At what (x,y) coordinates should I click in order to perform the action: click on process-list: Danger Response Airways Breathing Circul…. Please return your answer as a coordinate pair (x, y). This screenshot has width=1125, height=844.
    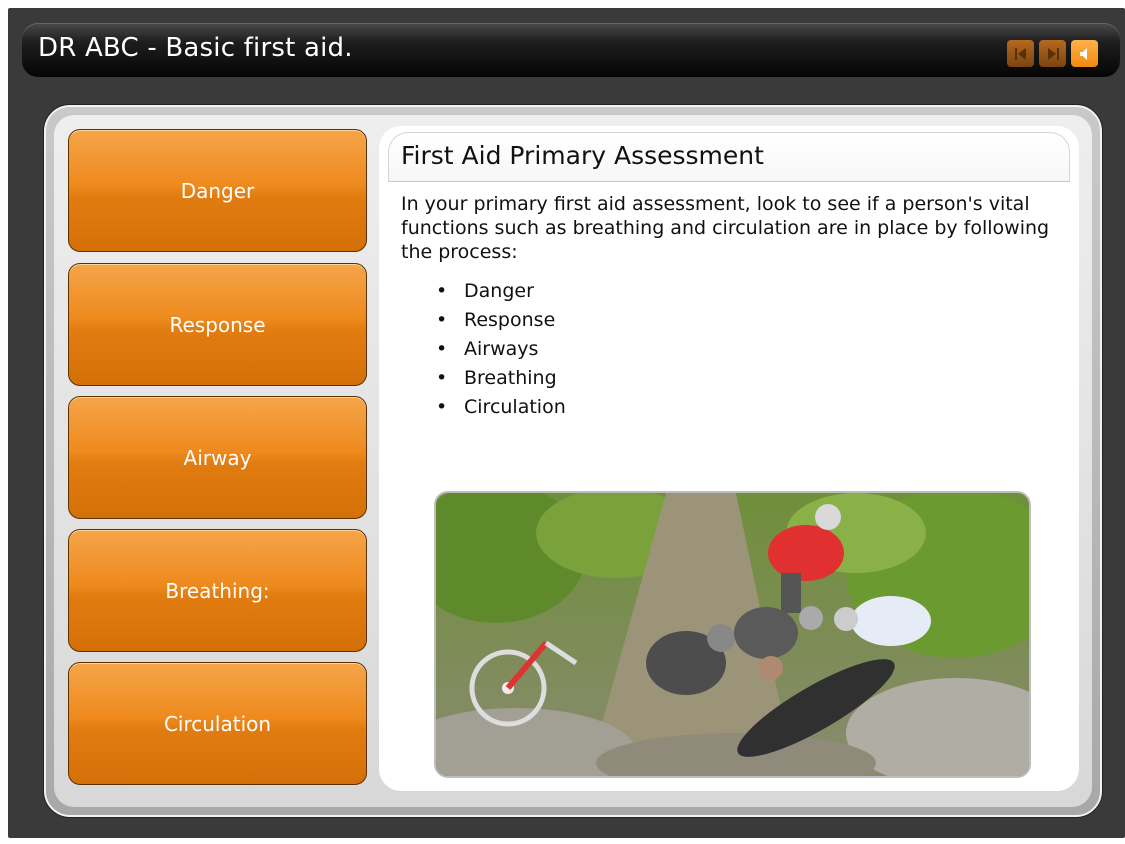
    Looking at the image, I should click on (586, 349).